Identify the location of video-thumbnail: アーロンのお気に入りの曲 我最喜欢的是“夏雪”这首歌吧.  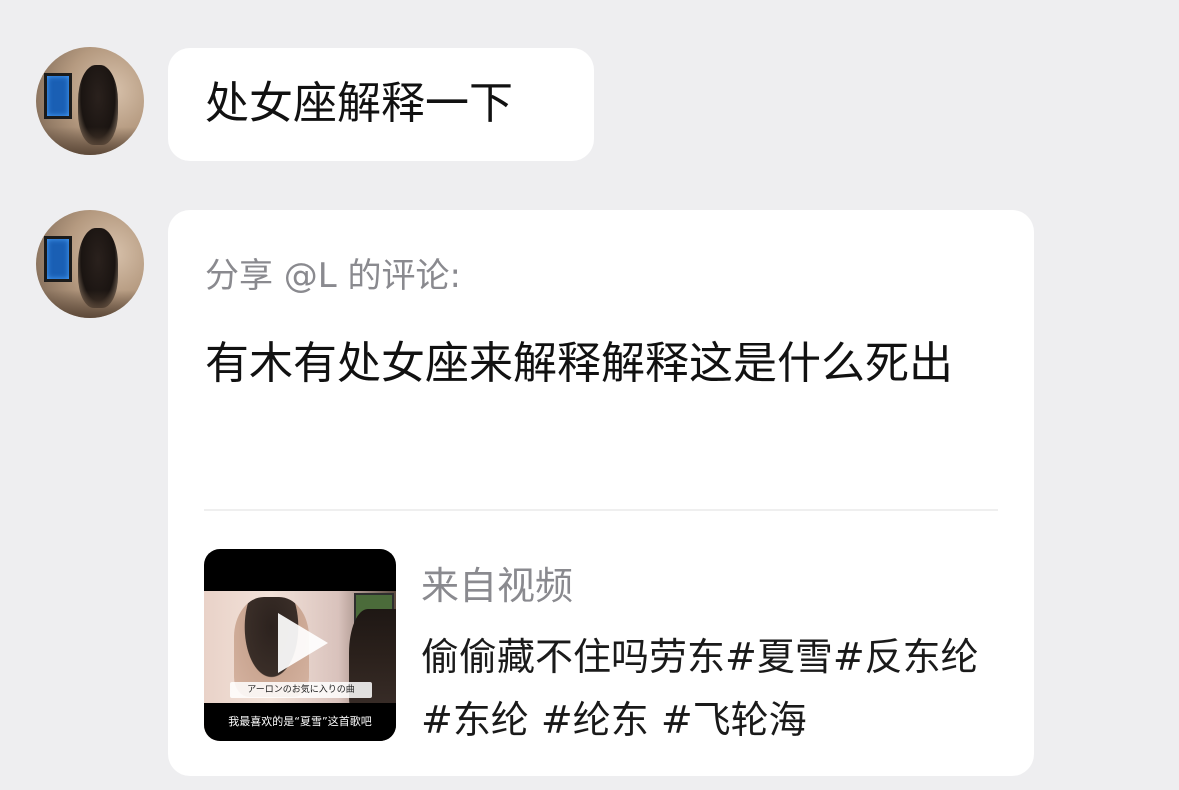
(300, 645).